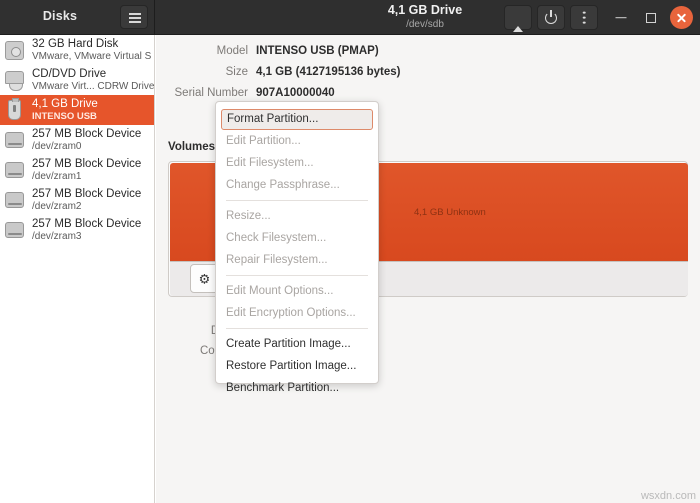 The width and height of the screenshot is (700, 503). Describe the element at coordinates (15, 80) in the screenshot. I see `cd-dvd-icon` at that location.